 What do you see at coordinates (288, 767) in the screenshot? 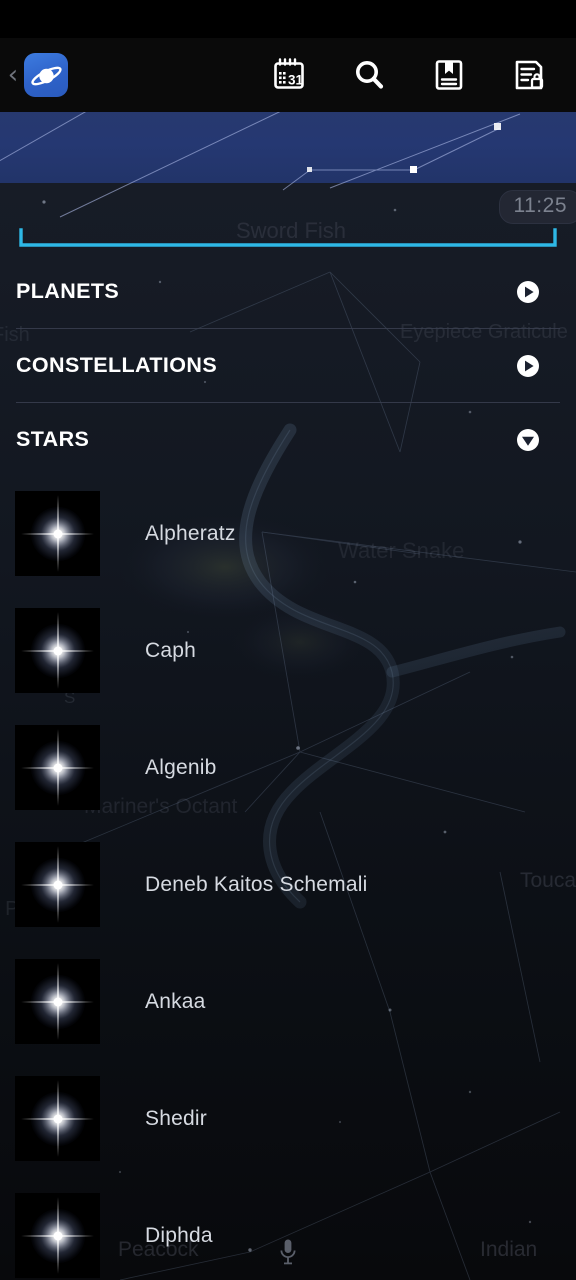
I see `star-list-item: Algenib` at bounding box center [288, 767].